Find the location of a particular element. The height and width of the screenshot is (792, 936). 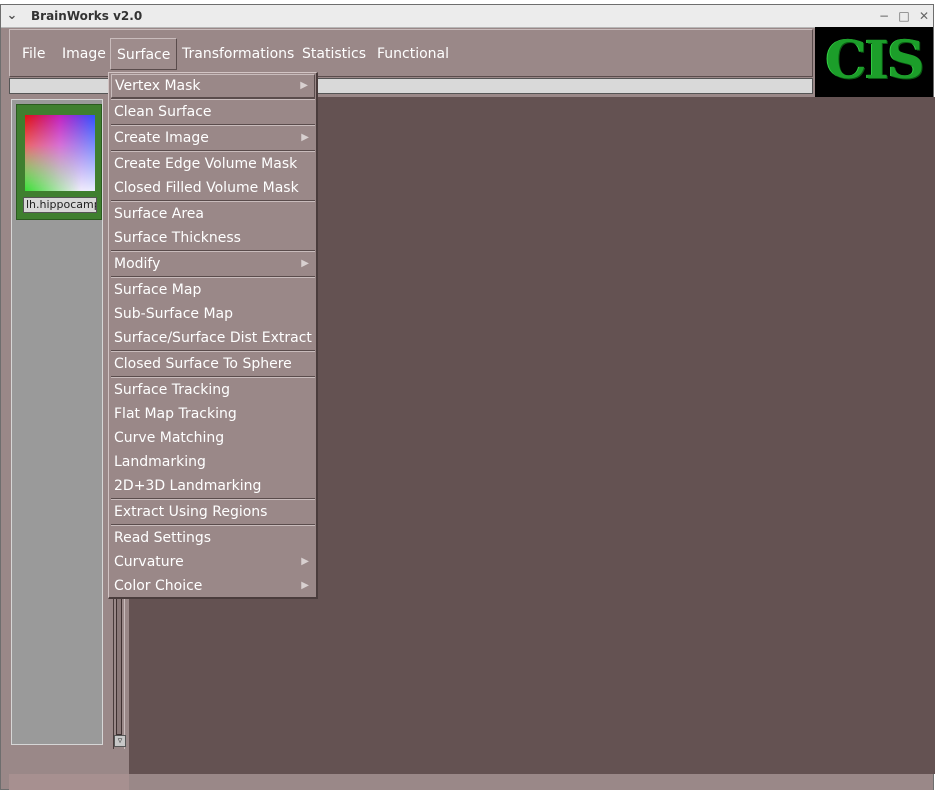

dropdown-item-landmarking: Landmarking is located at coordinates (213, 462).